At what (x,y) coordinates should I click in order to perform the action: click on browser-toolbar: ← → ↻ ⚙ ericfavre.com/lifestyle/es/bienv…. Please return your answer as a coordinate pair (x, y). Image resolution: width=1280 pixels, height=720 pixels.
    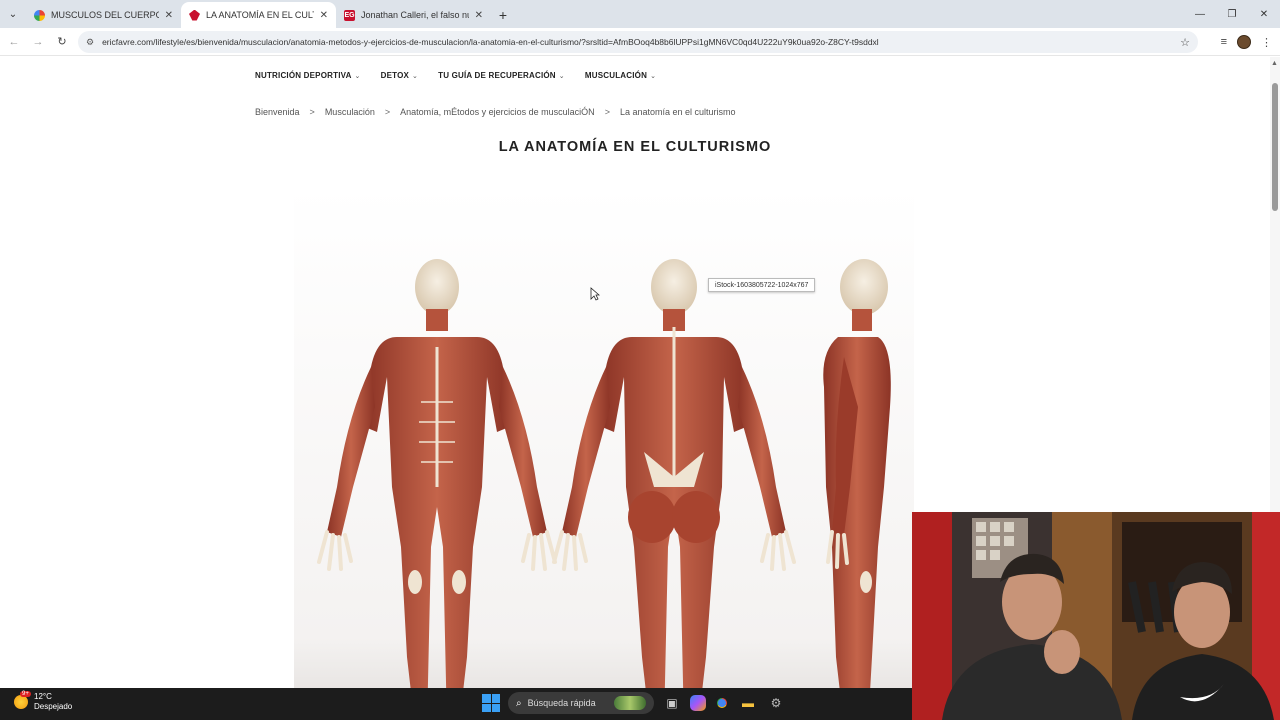
    Looking at the image, I should click on (640, 42).